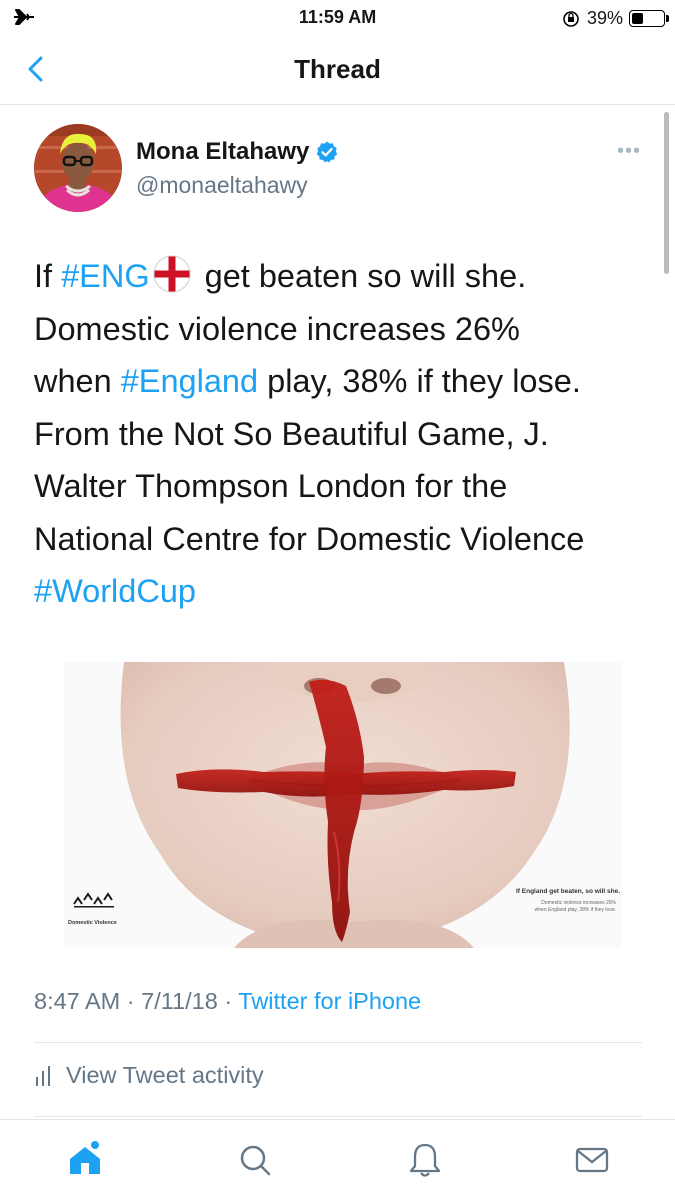 Image resolution: width=675 pixels, height=1201 pixels. I want to click on england-flag-icon, so click(172, 274).